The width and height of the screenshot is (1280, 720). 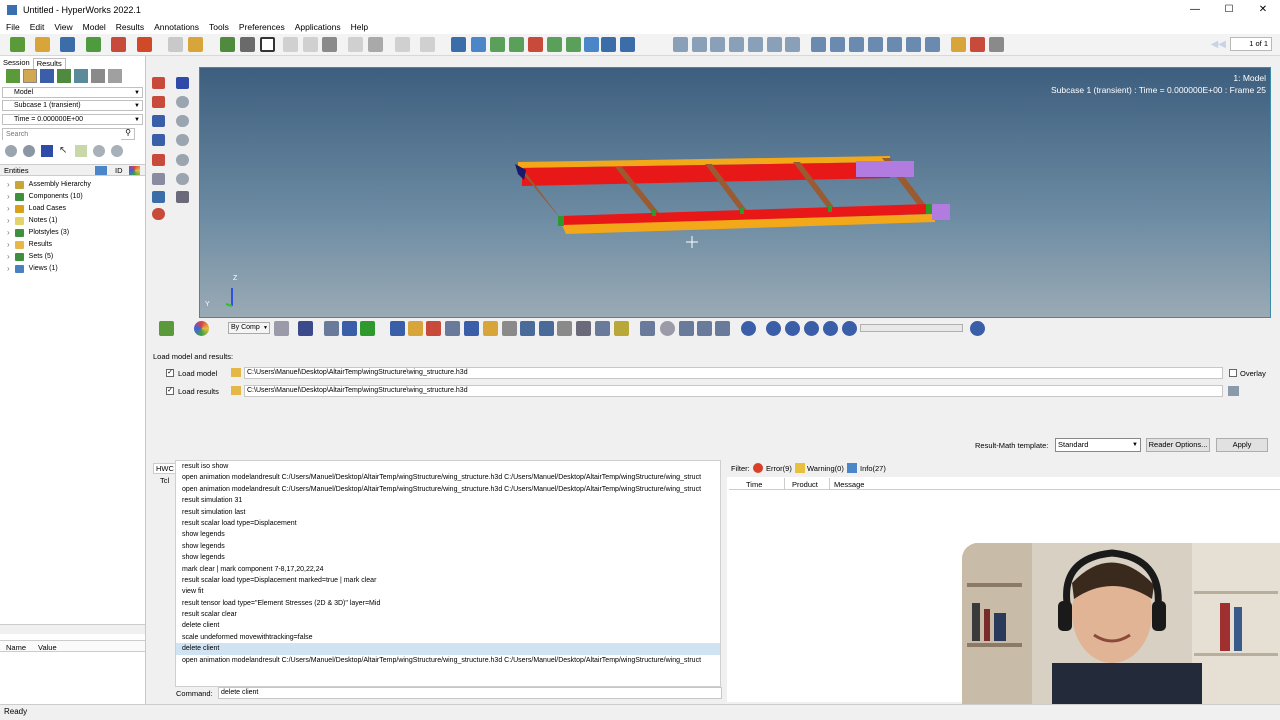 I want to click on trace-icon, so click(x=621, y=328).